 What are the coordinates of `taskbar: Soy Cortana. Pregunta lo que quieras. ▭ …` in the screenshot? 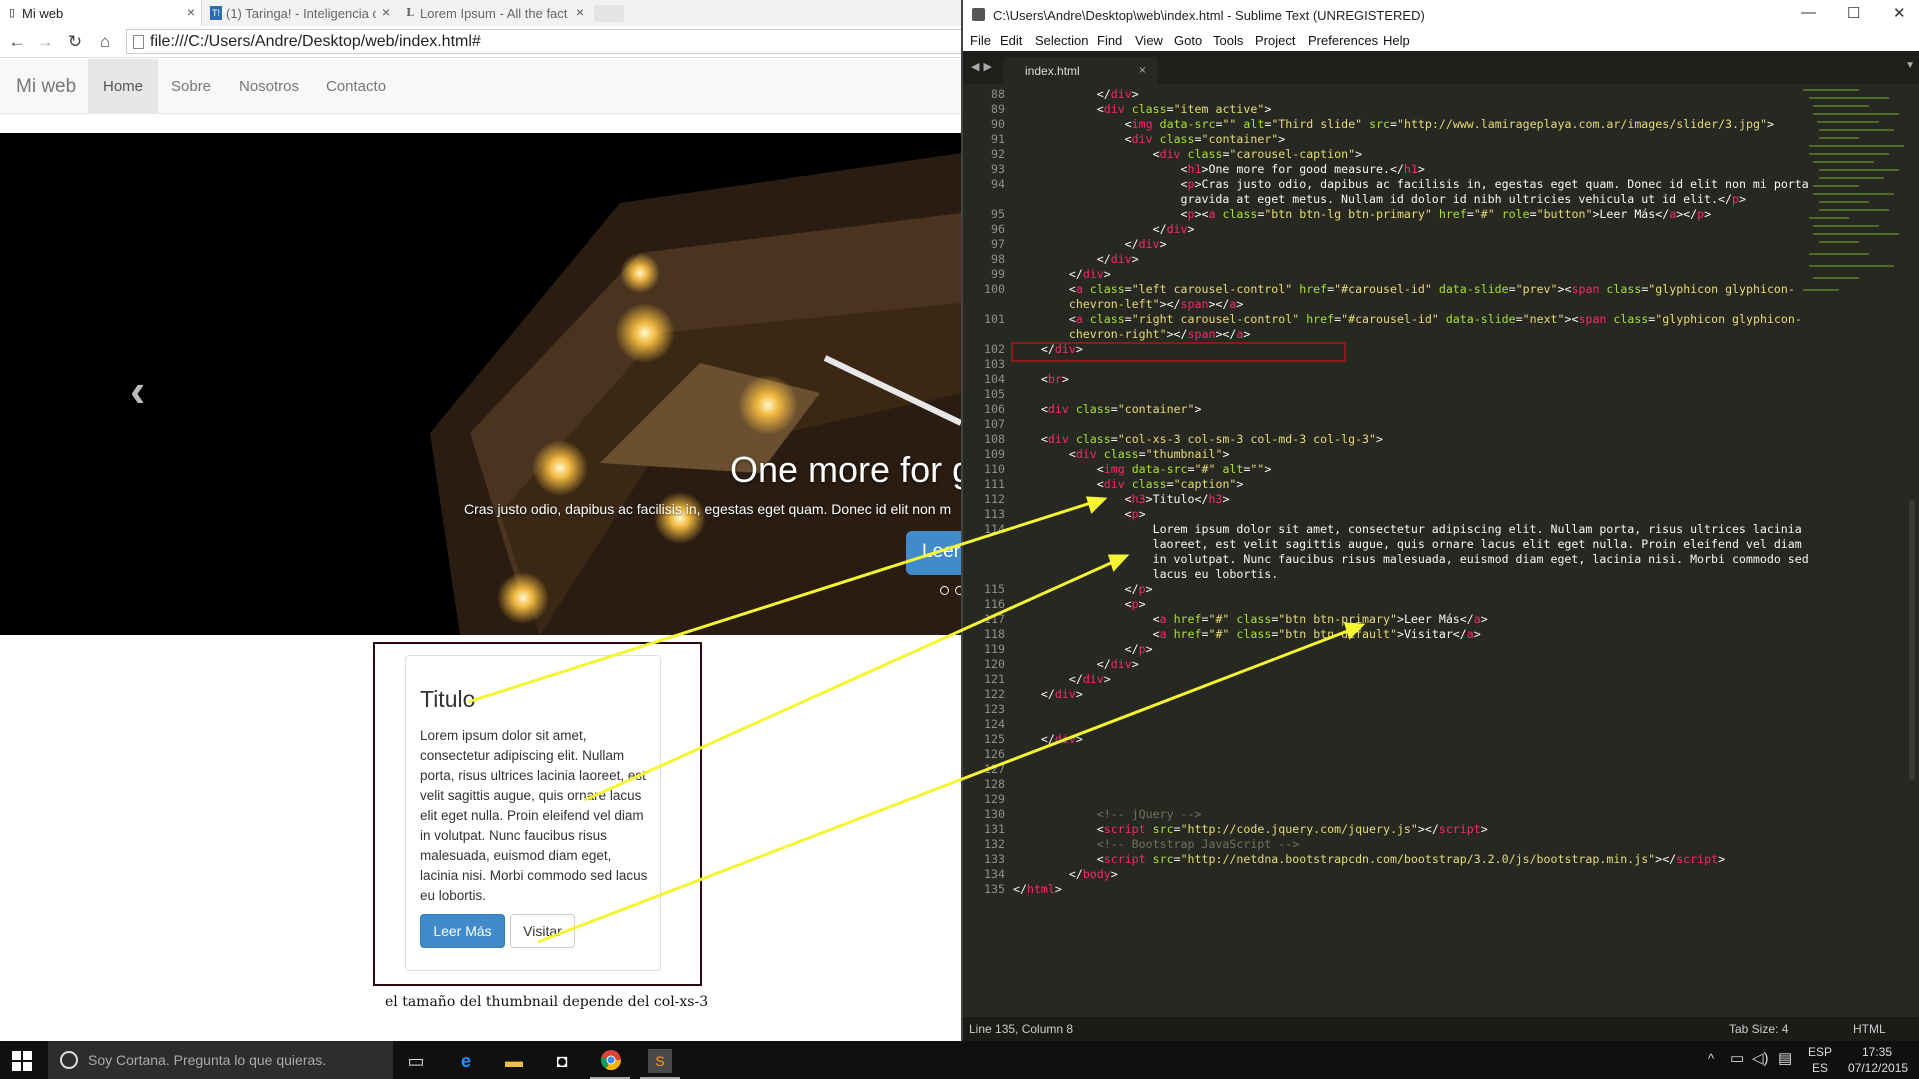 It's located at (959, 1060).